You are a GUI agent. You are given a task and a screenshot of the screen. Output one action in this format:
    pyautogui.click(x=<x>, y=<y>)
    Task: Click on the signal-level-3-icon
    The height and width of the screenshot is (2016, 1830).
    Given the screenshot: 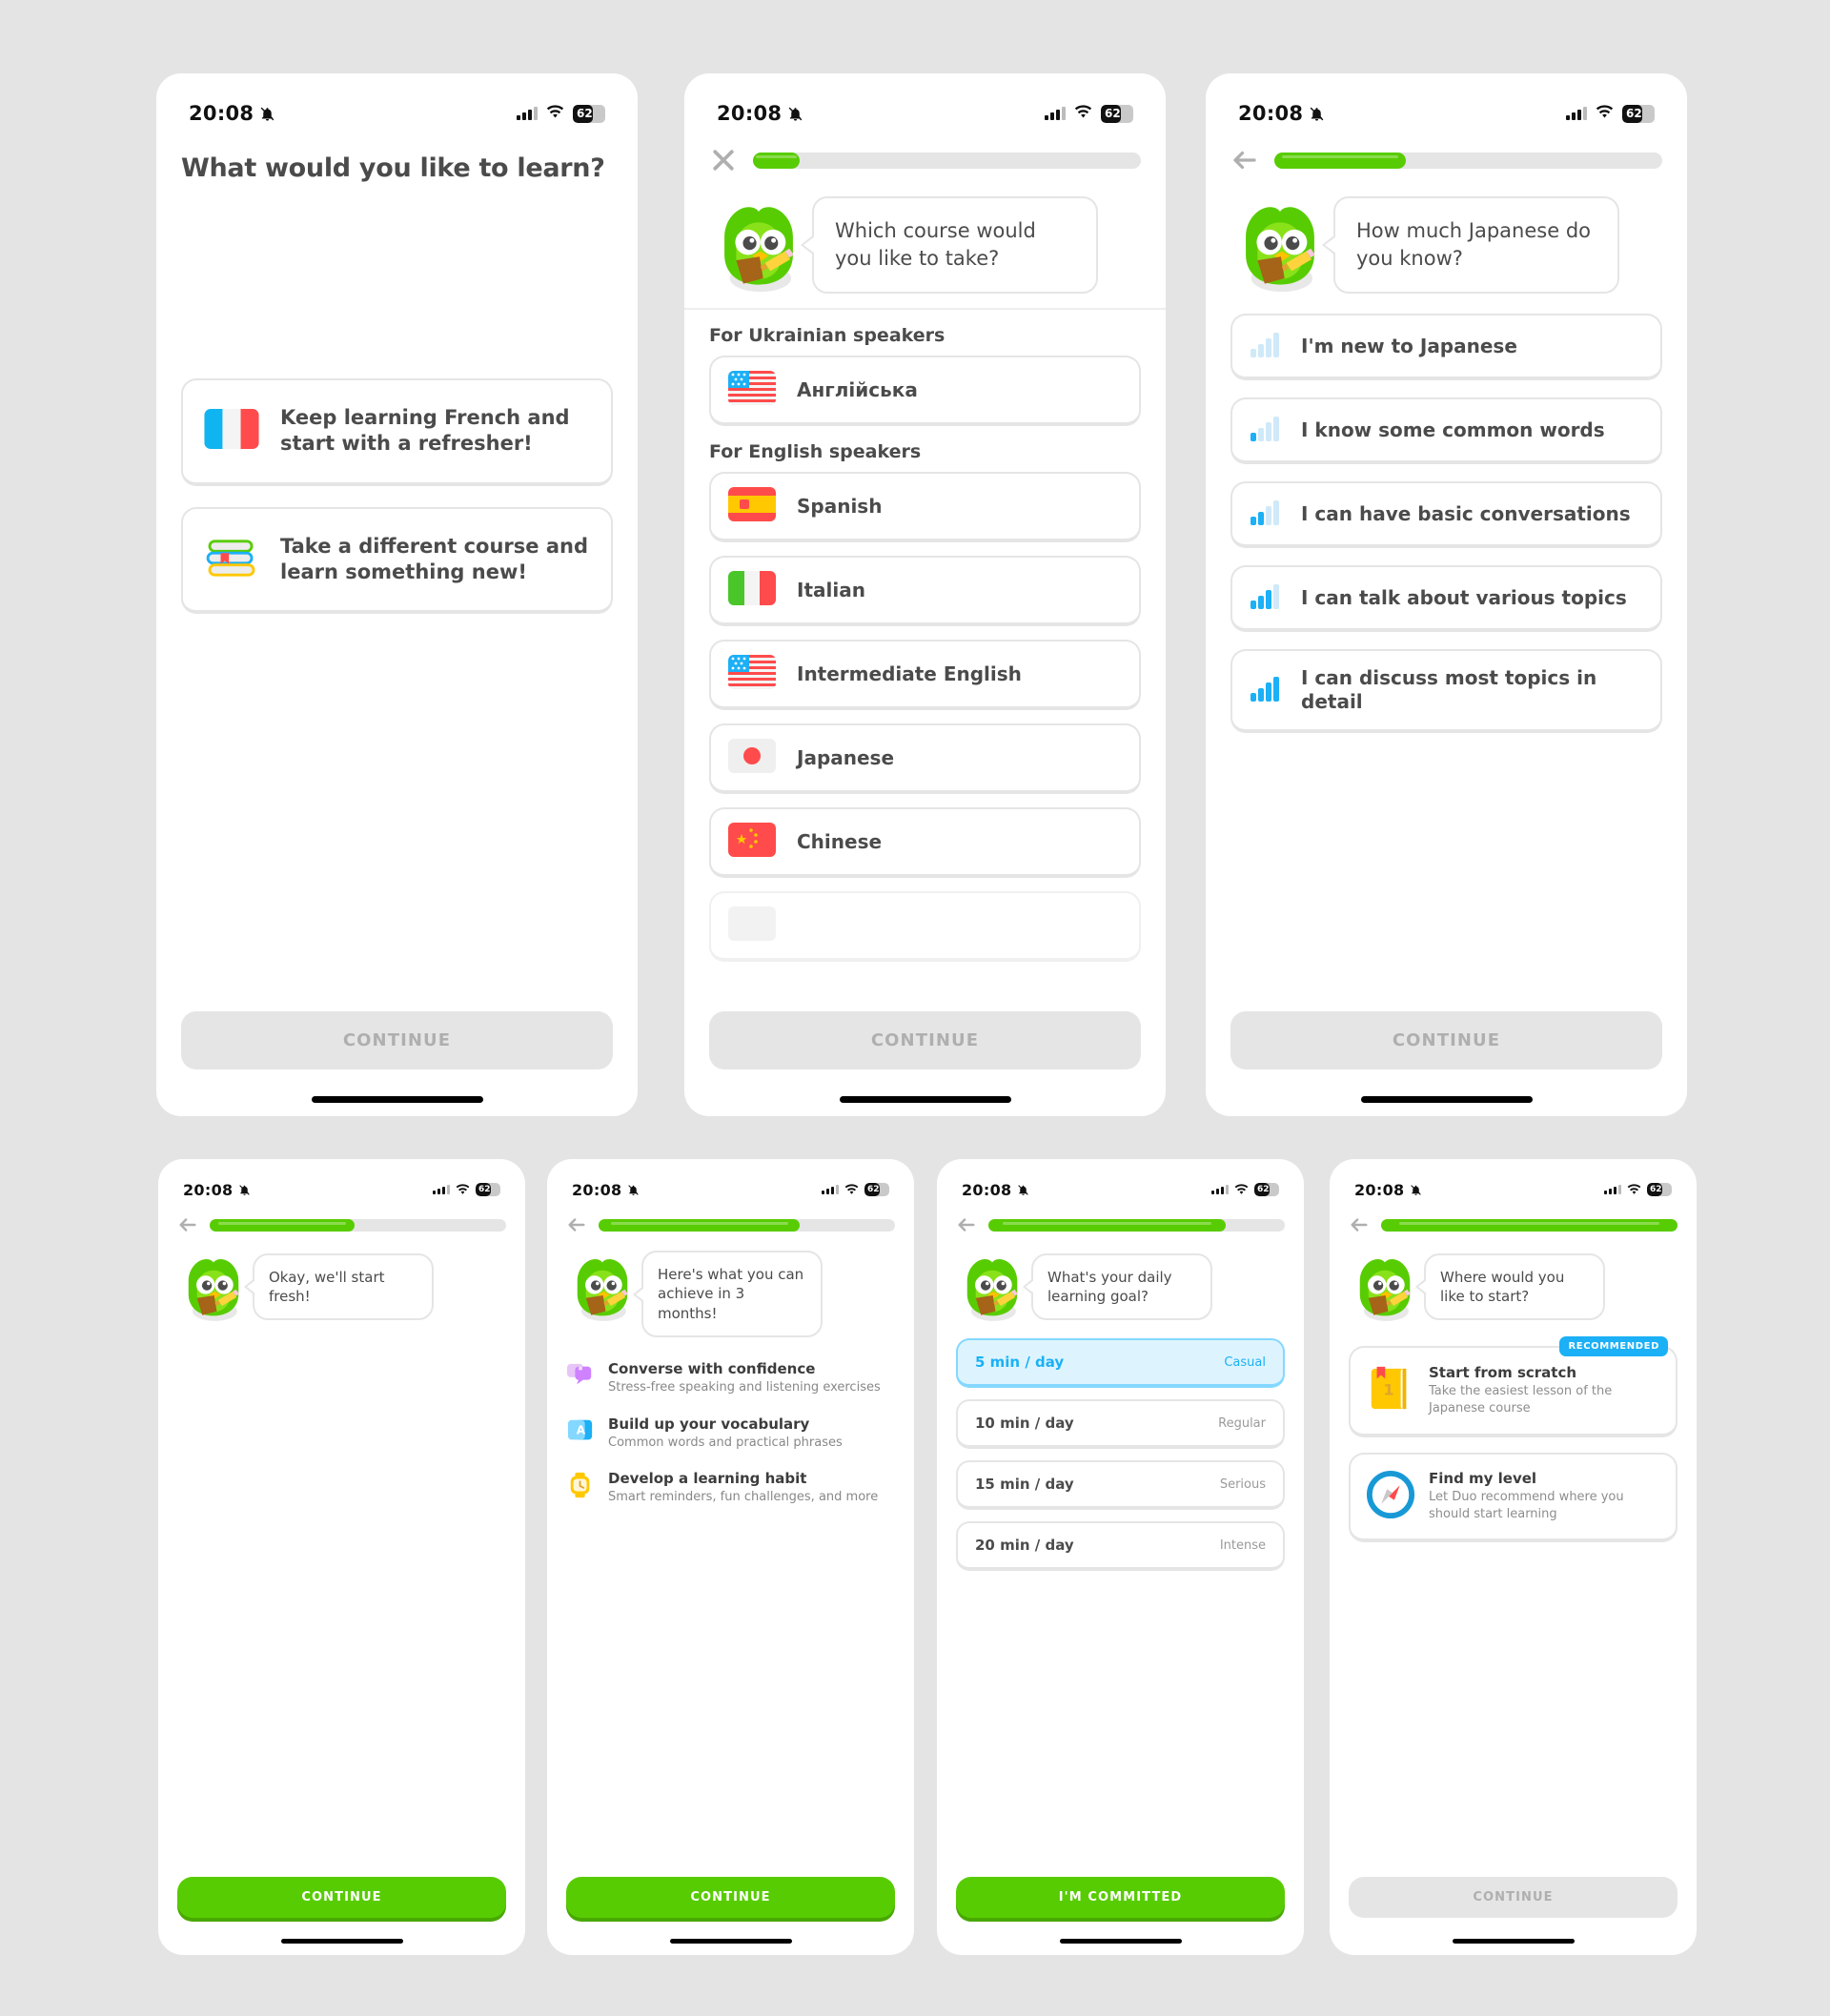 What is the action you would take?
    pyautogui.click(x=1266, y=597)
    